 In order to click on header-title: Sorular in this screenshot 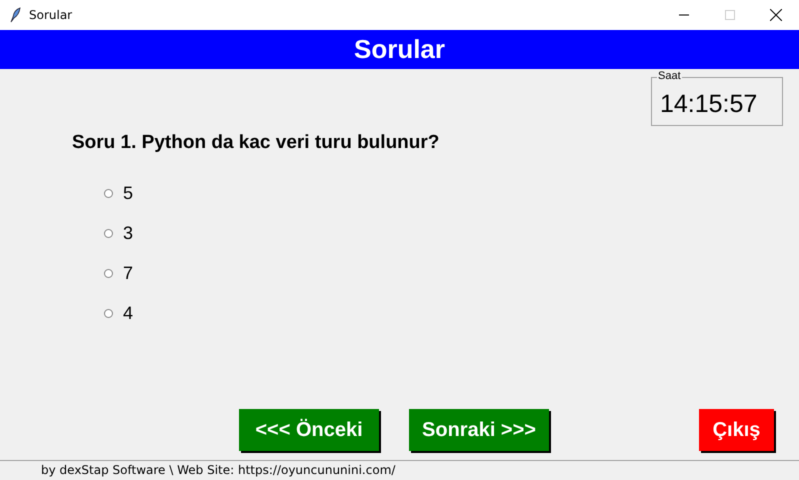, I will do `click(399, 49)`.